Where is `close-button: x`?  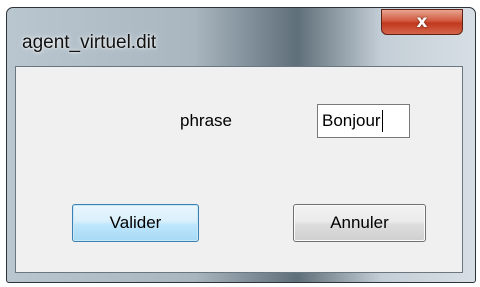 close-button: x is located at coordinates (422, 22).